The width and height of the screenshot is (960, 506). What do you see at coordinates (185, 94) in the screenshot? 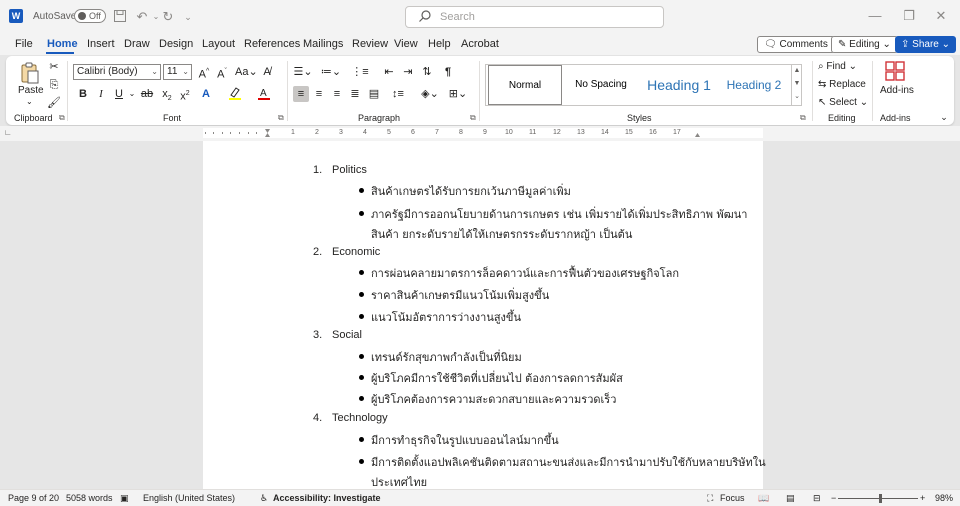
I see `superscript-icon: x2` at bounding box center [185, 94].